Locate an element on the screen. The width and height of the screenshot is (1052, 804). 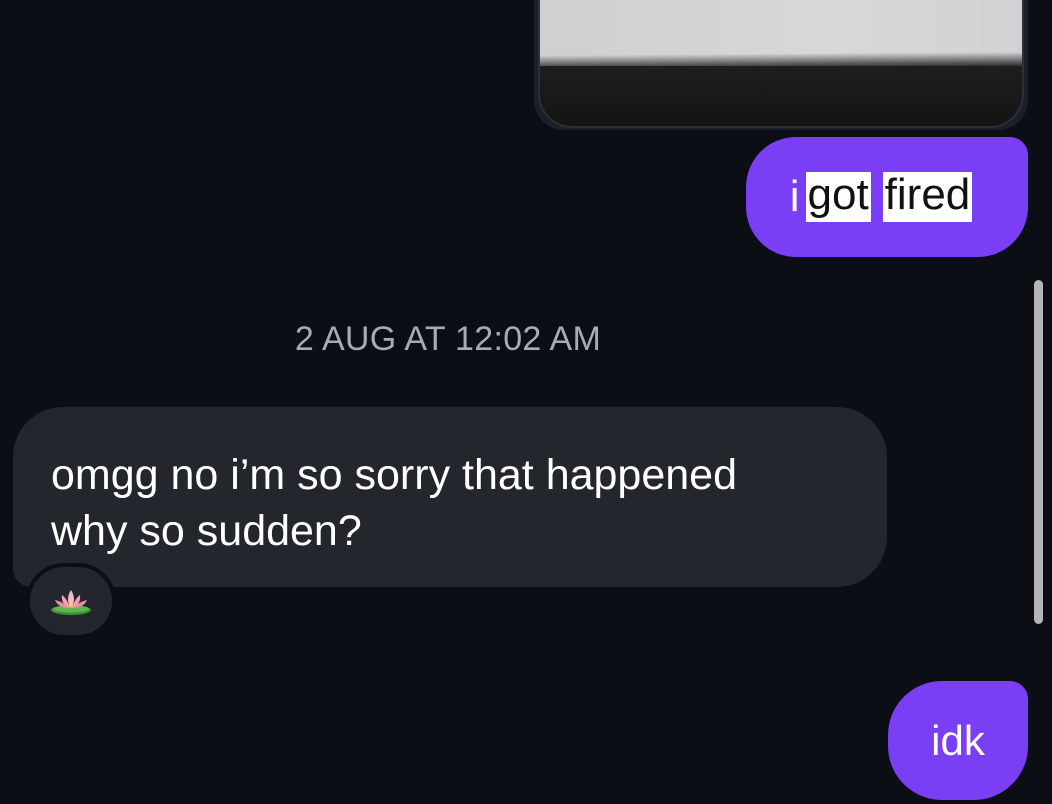
outgoing-message-fired: i got fired is located at coordinates (887, 197).